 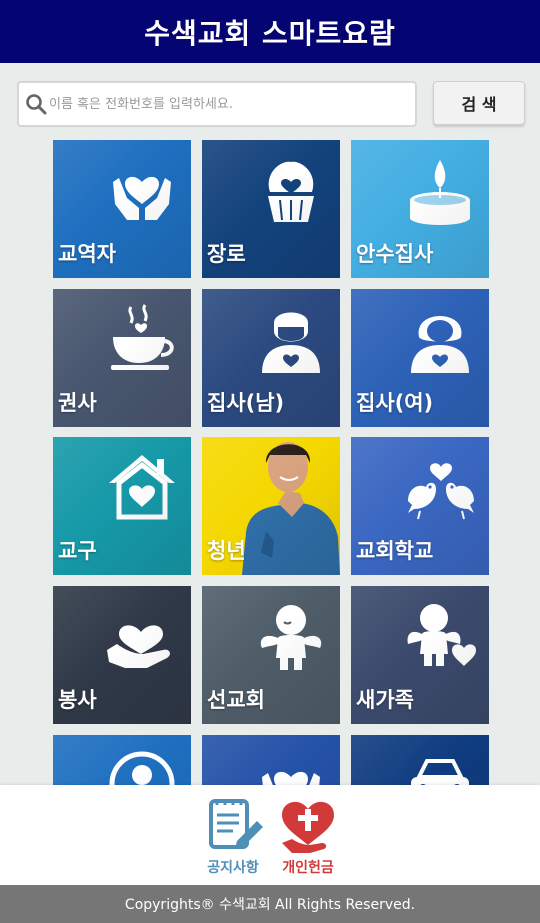 I want to click on tile-mission: 선교회, so click(x=271, y=655).